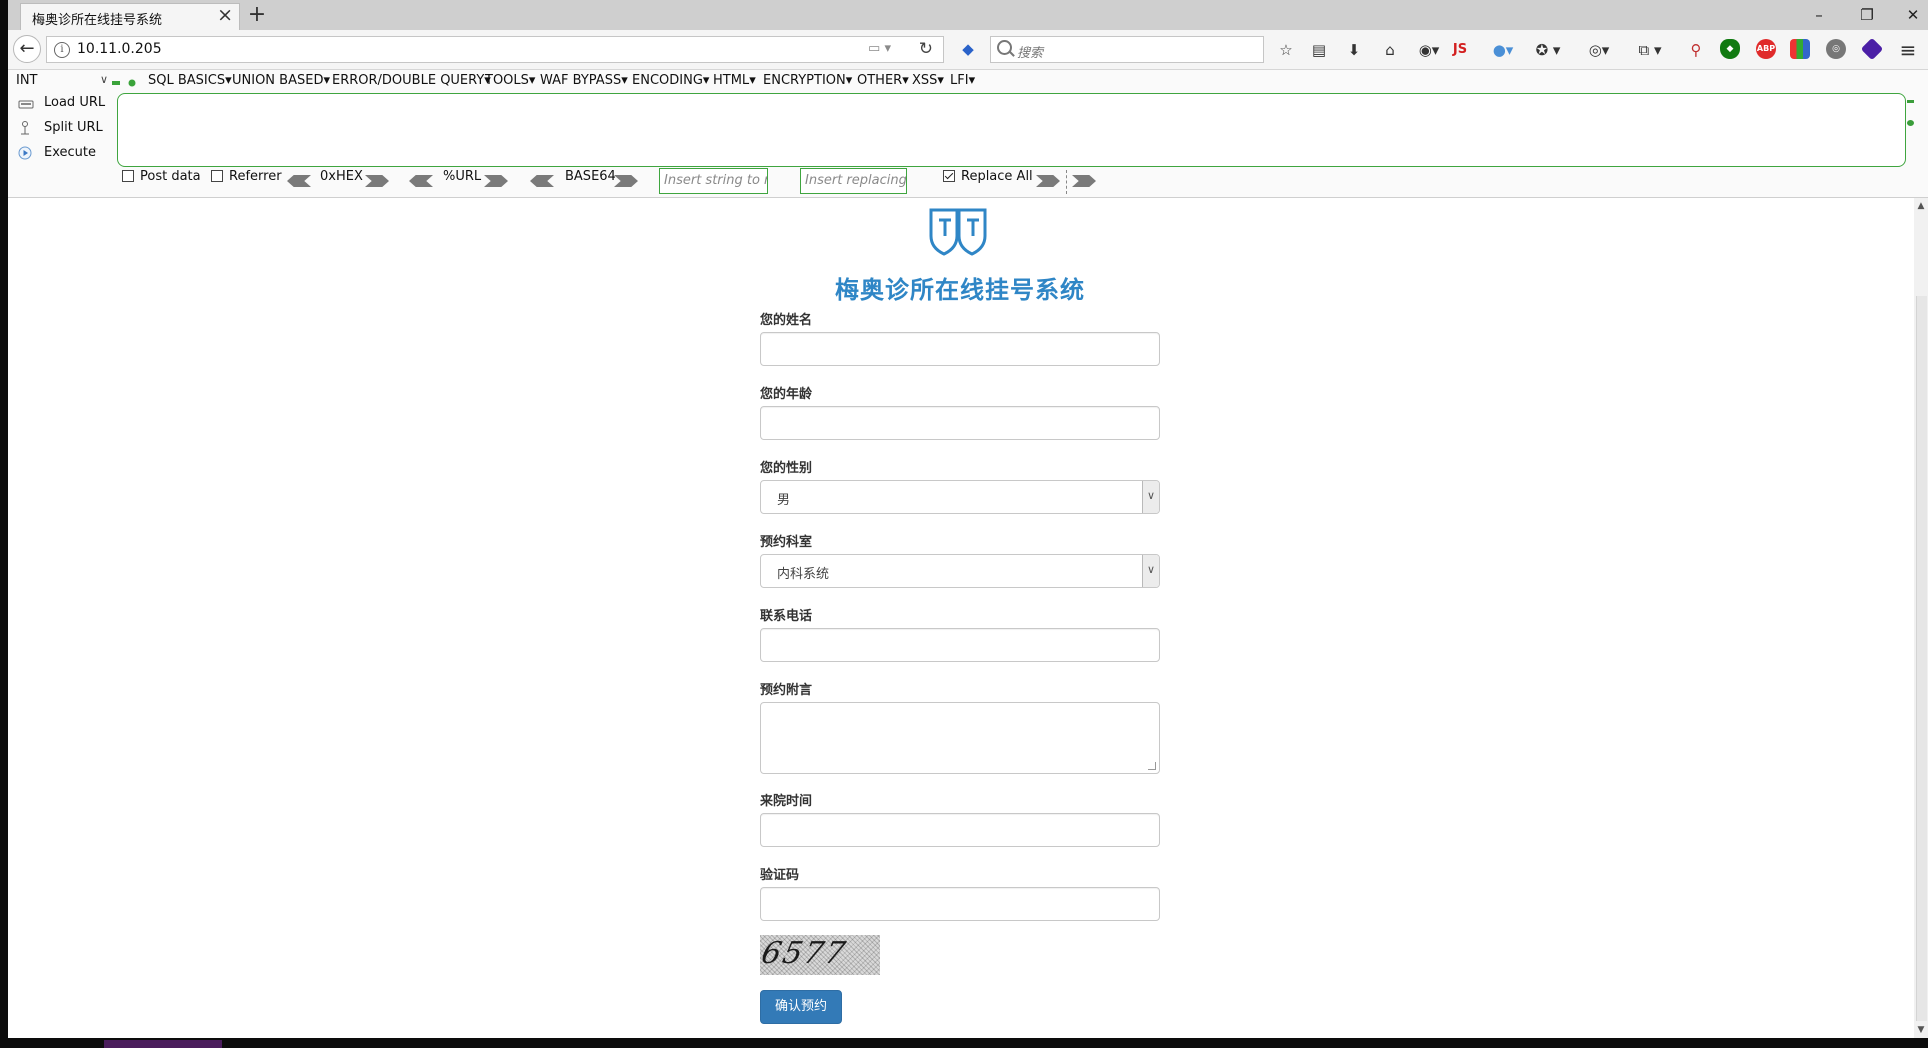 The height and width of the screenshot is (1048, 1928). I want to click on pocket-icon: ◆, so click(968, 49).